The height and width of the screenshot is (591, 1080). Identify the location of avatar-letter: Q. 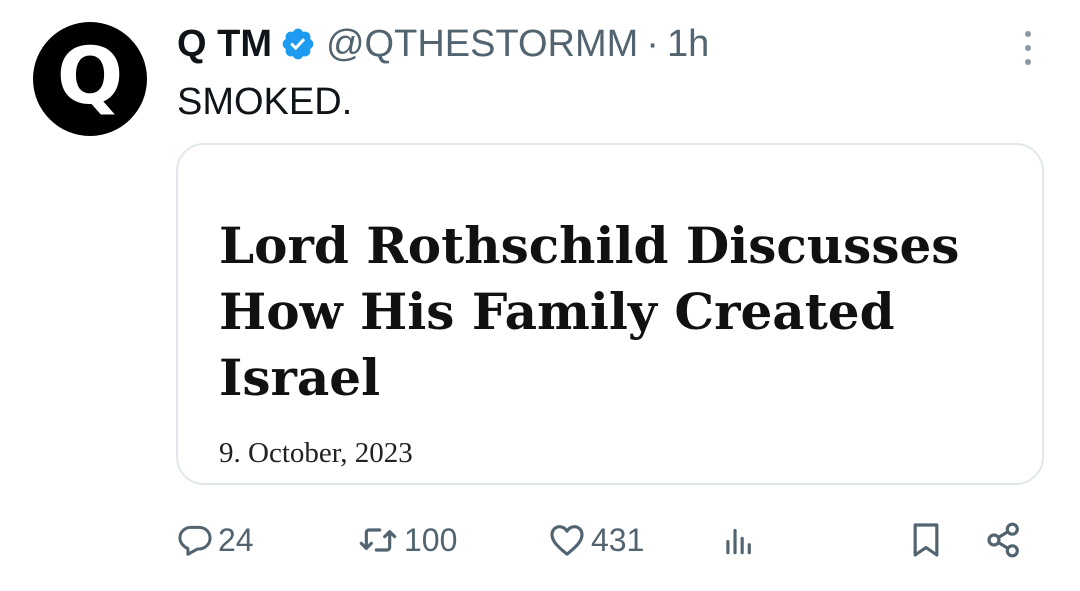
(90, 77).